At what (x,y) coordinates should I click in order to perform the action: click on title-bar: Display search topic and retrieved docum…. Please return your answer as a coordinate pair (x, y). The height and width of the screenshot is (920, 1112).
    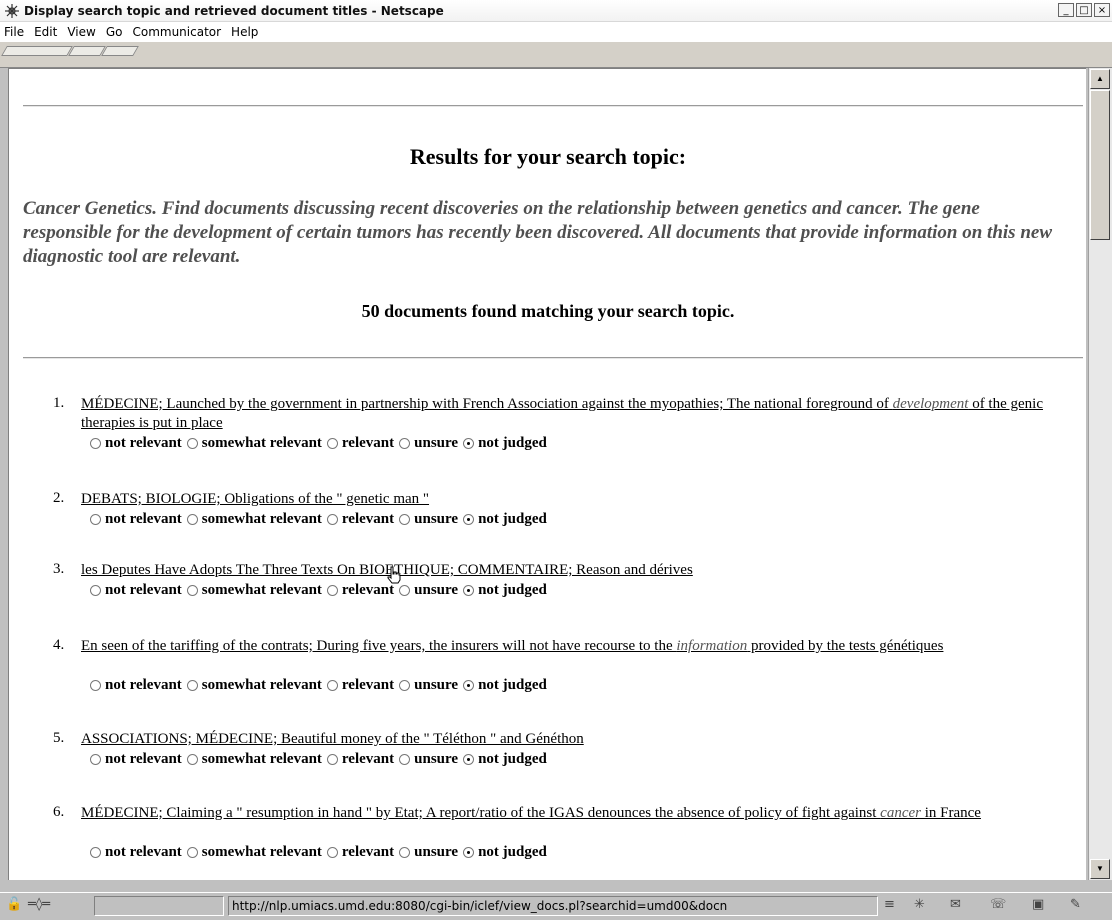
    Looking at the image, I should click on (556, 11).